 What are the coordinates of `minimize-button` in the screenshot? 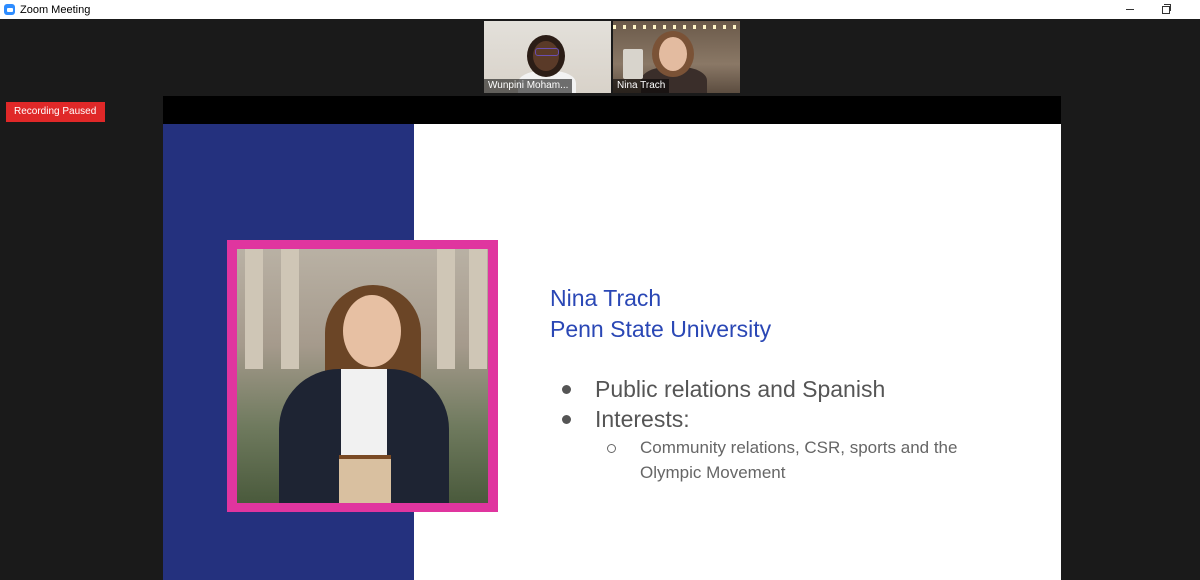 It's located at (1130, 9).